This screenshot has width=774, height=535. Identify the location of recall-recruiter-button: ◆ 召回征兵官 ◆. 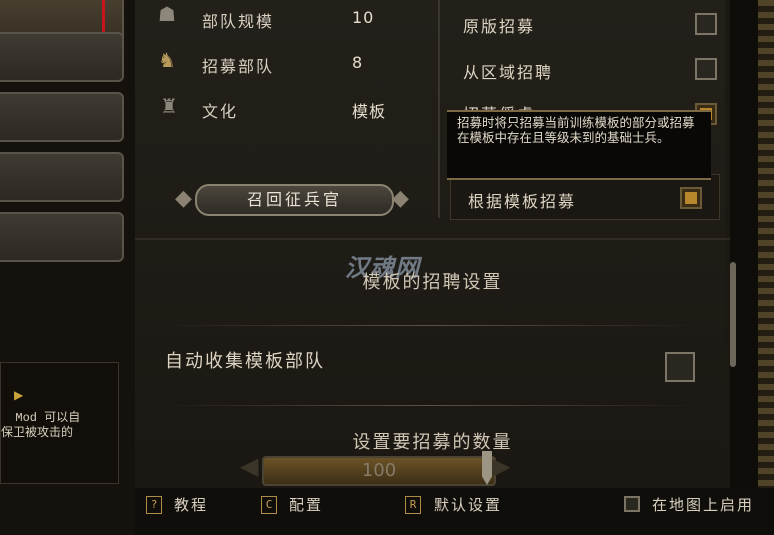
(292, 199).